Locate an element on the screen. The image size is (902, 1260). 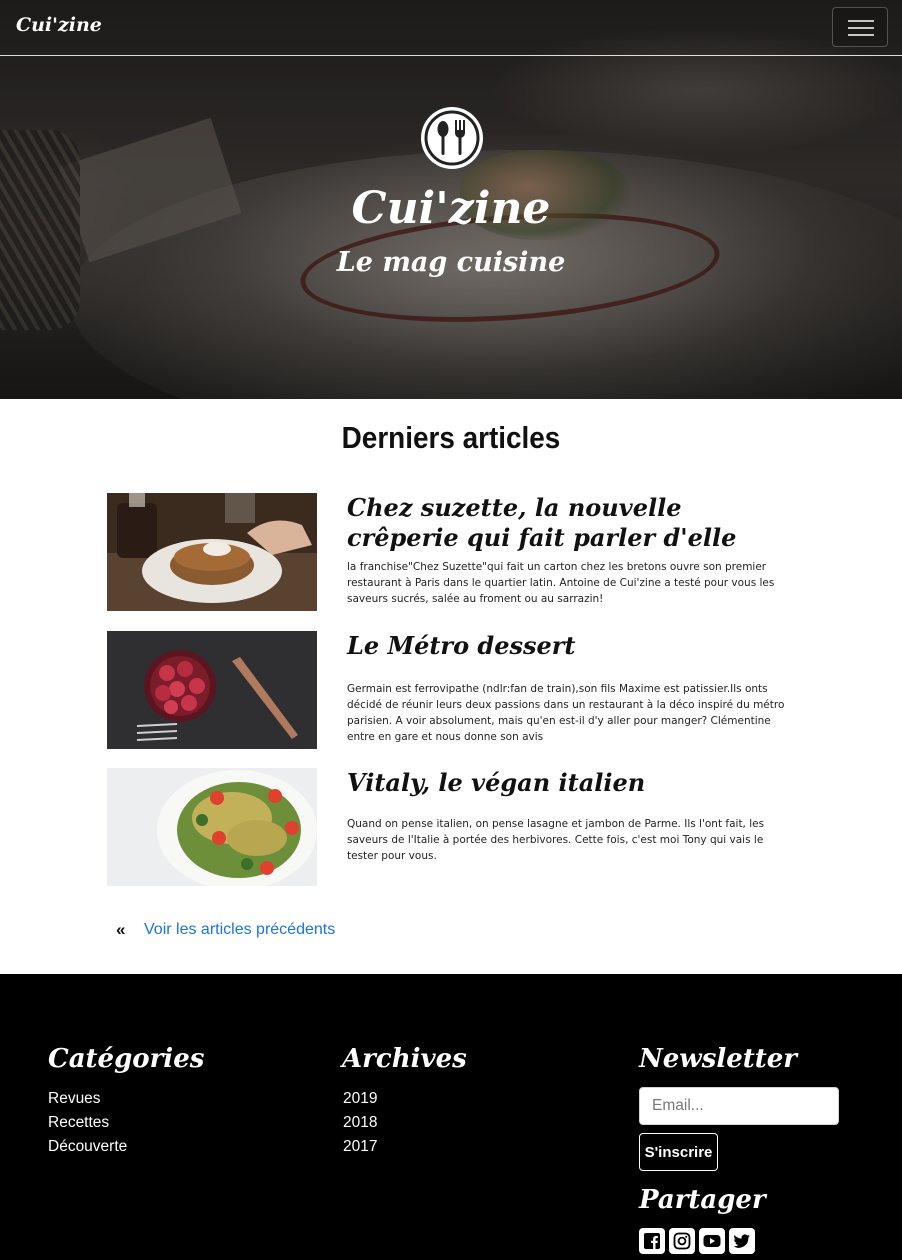
archive-link-2017: 2017 is located at coordinates (360, 1146).